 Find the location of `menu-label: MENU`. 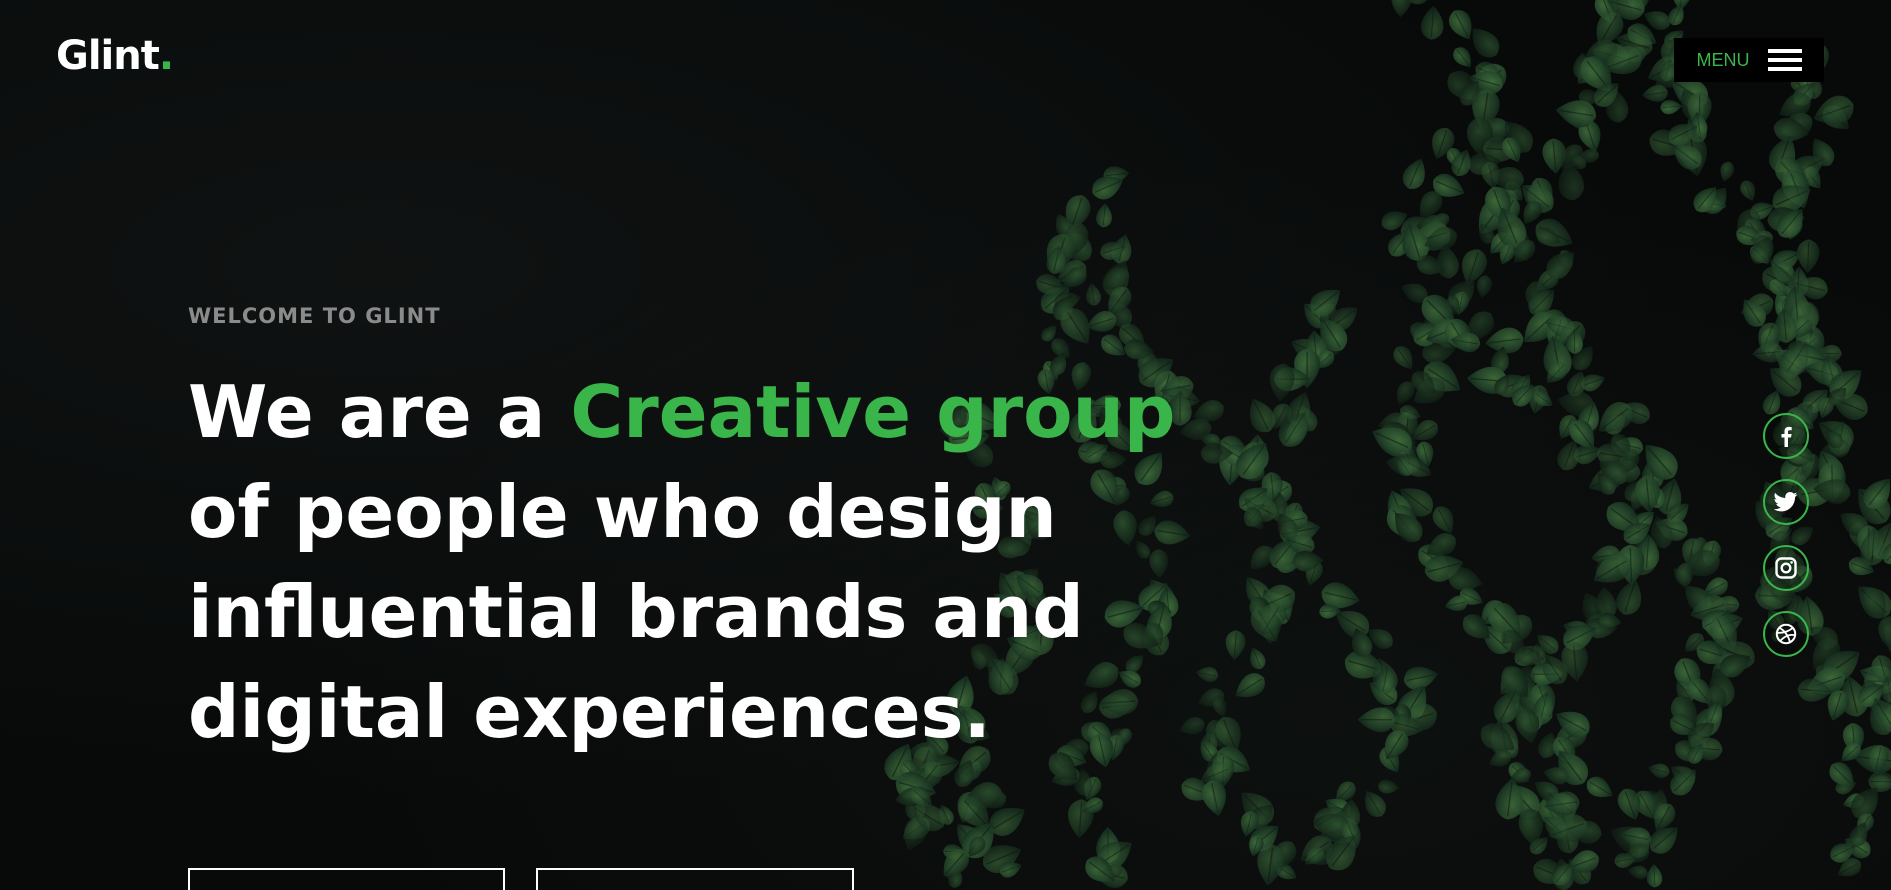

menu-label: MENU is located at coordinates (1723, 59).